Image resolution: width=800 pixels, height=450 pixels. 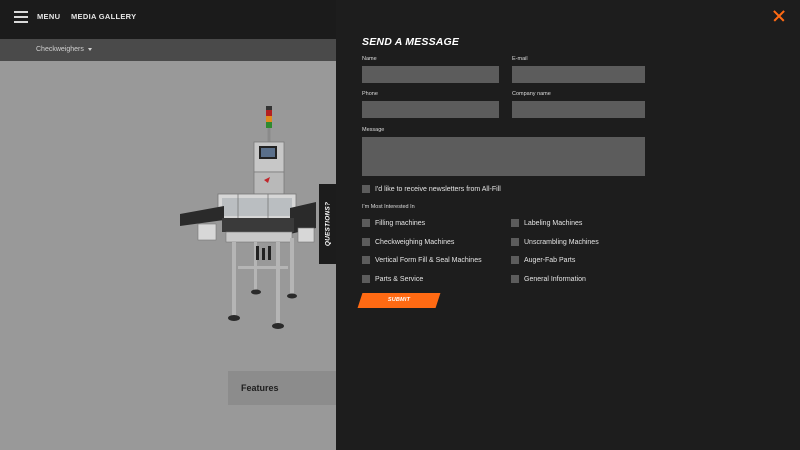 What do you see at coordinates (520, 59) in the screenshot?
I see `email-label: E-mail` at bounding box center [520, 59].